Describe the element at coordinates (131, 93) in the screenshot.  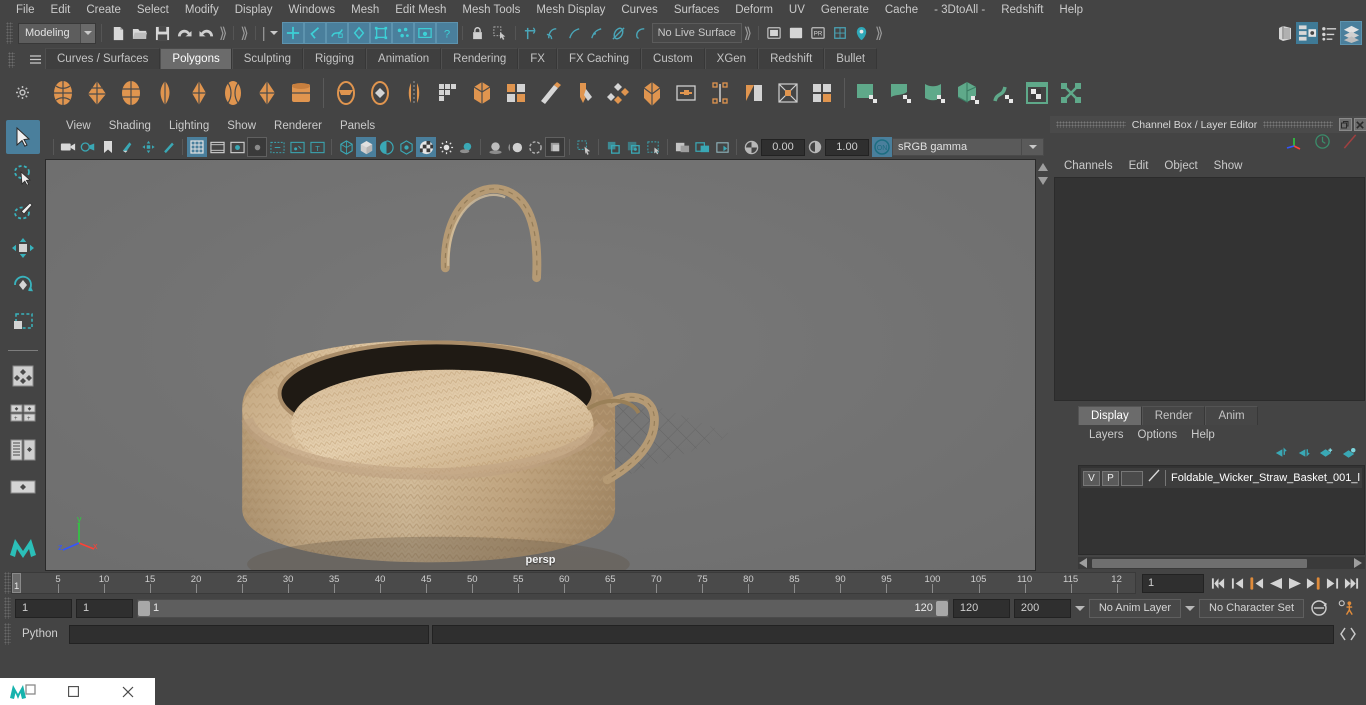
I see `poly-cube-icon` at that location.